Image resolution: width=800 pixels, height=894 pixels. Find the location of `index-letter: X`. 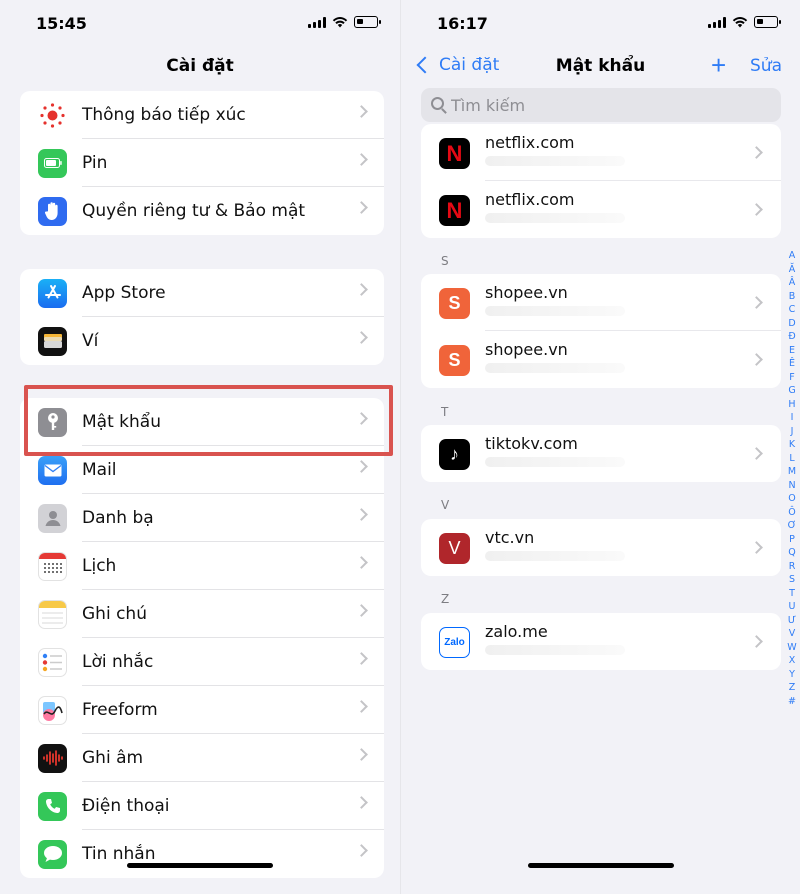

index-letter: X is located at coordinates (792, 661).